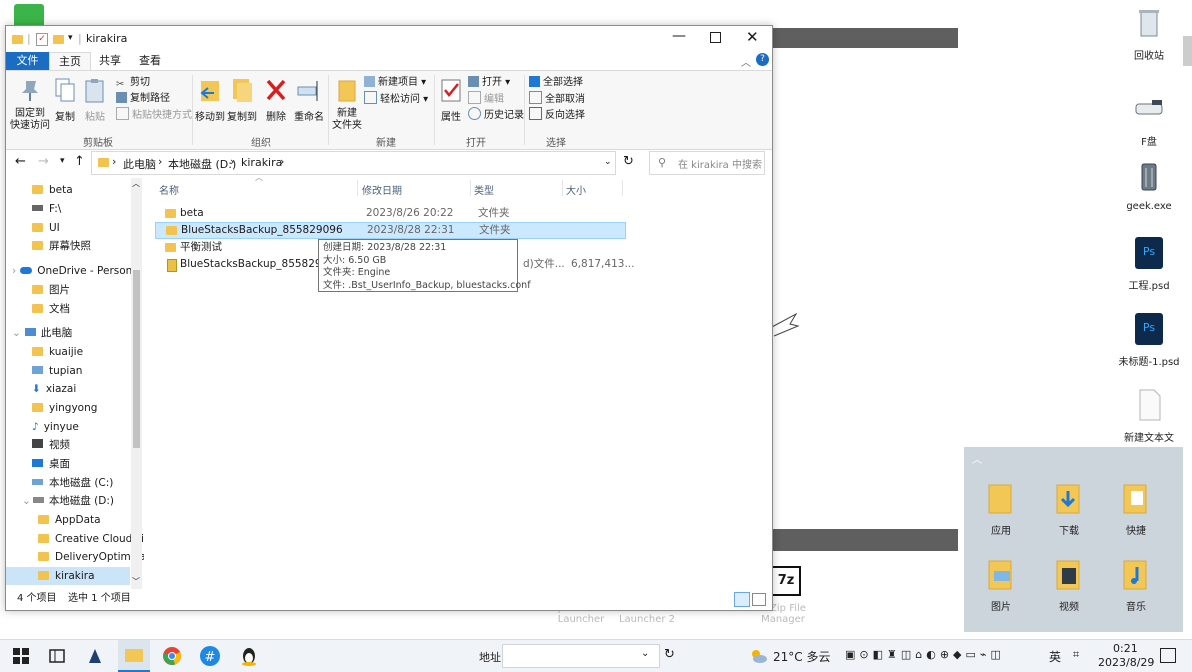 This screenshot has width=1192, height=672. I want to click on go-refresh-icon: ↻, so click(669, 654).